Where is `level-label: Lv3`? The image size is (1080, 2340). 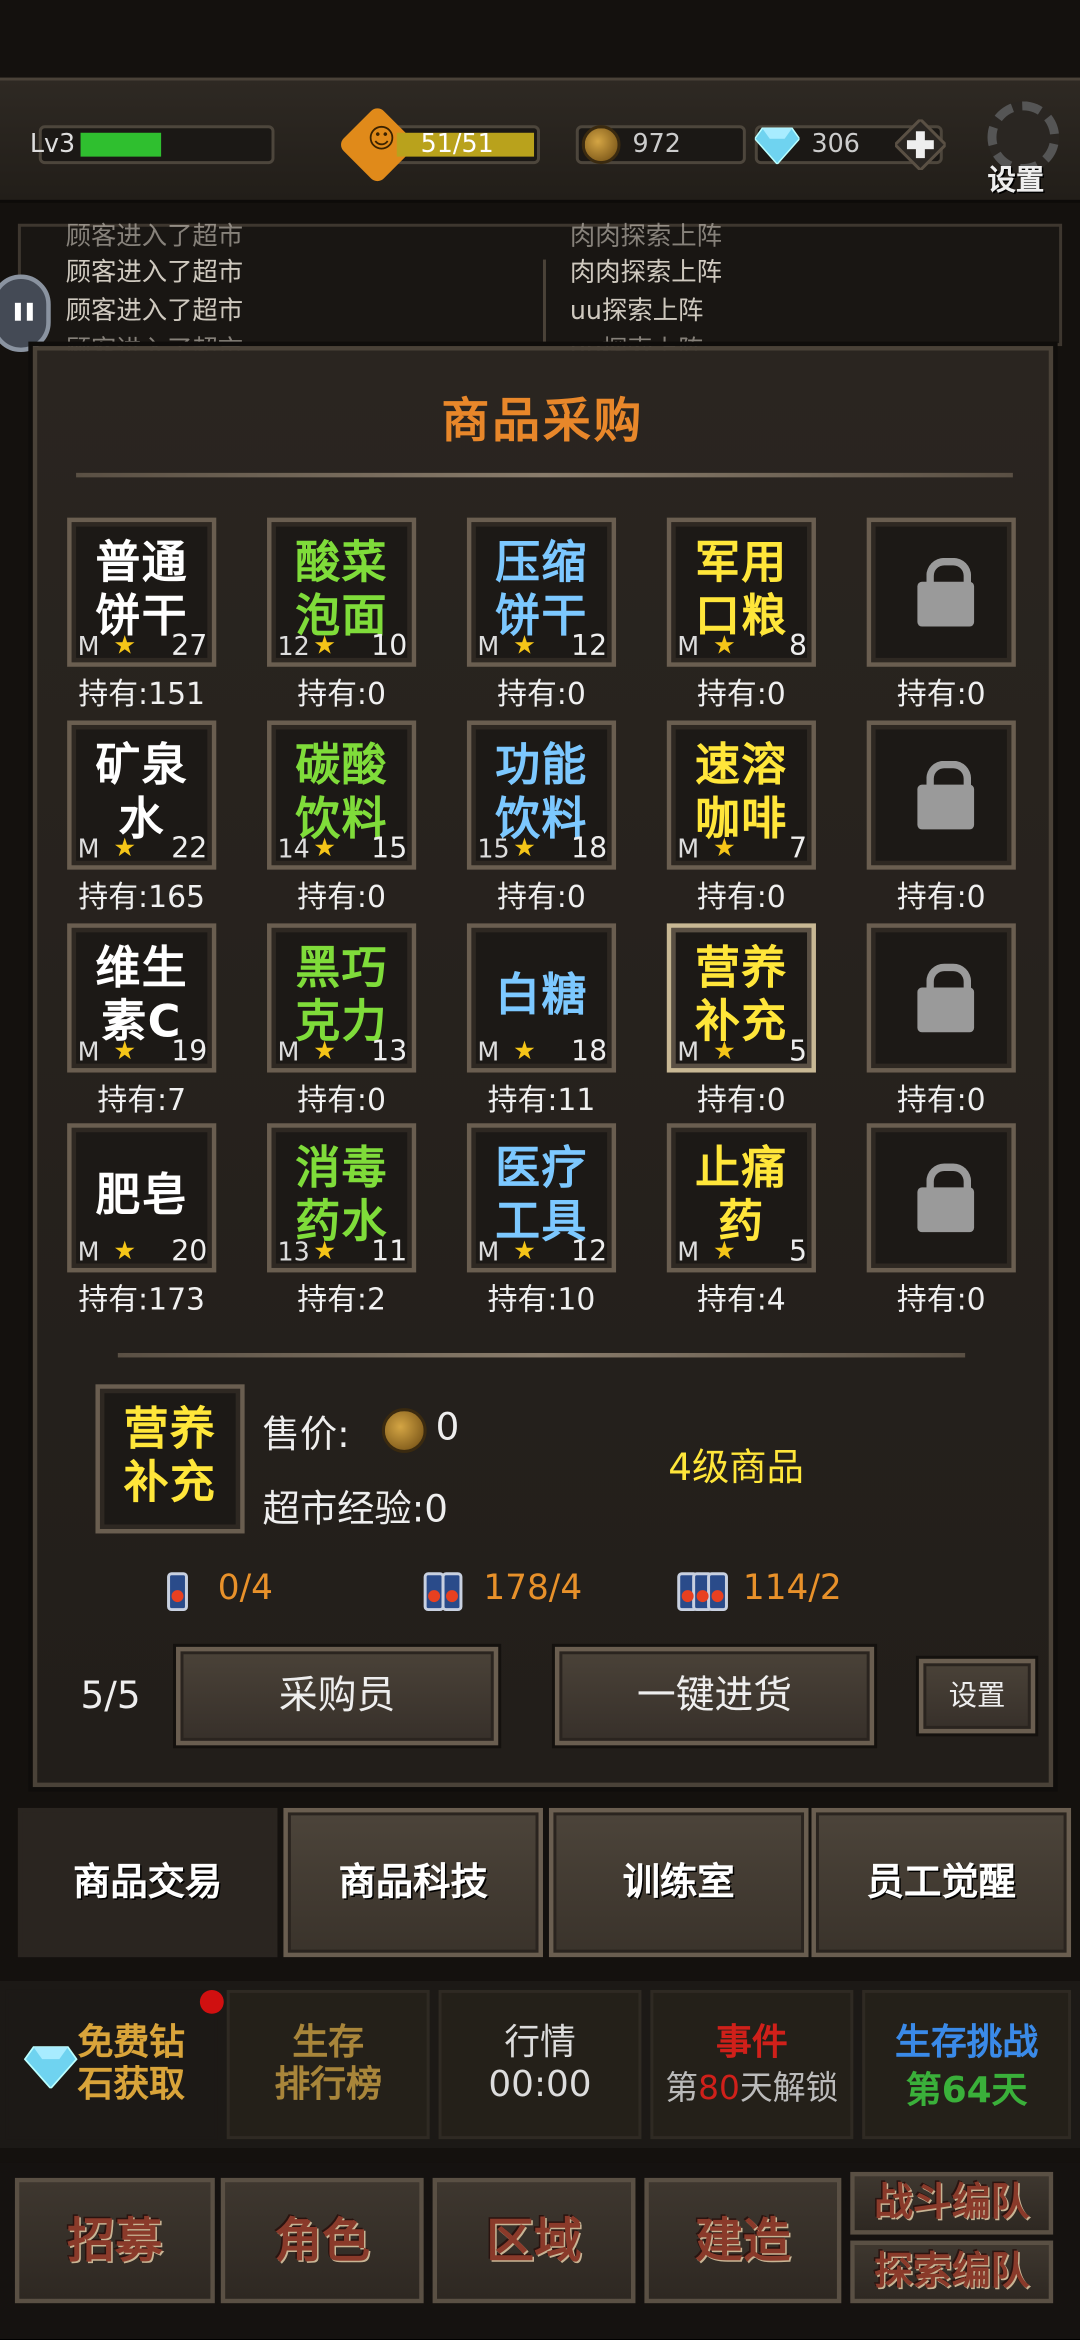
level-label: Lv3 is located at coordinates (52, 144).